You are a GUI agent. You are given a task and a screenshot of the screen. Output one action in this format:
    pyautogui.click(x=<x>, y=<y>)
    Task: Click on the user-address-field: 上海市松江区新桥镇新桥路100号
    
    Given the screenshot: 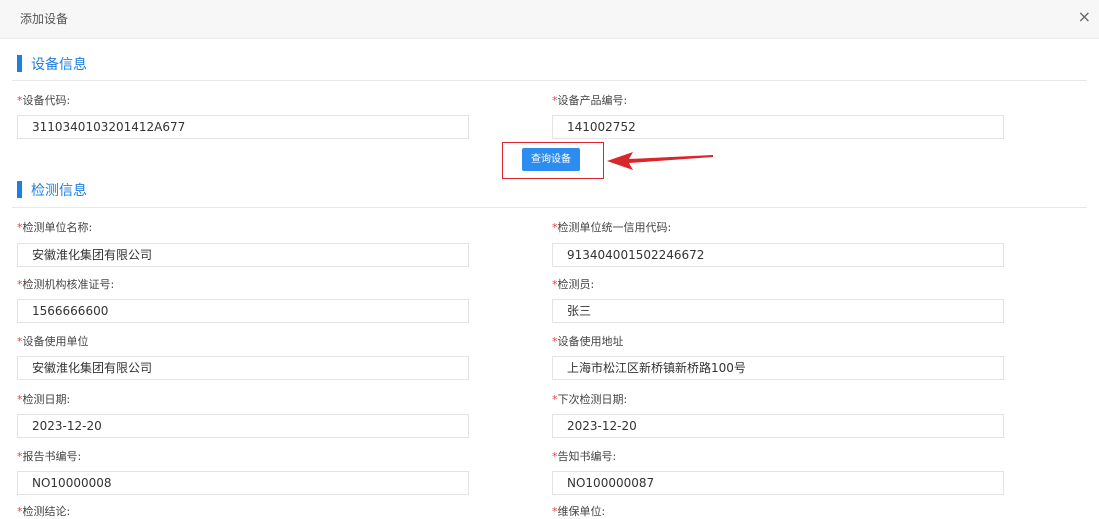 What is the action you would take?
    pyautogui.click(x=778, y=368)
    